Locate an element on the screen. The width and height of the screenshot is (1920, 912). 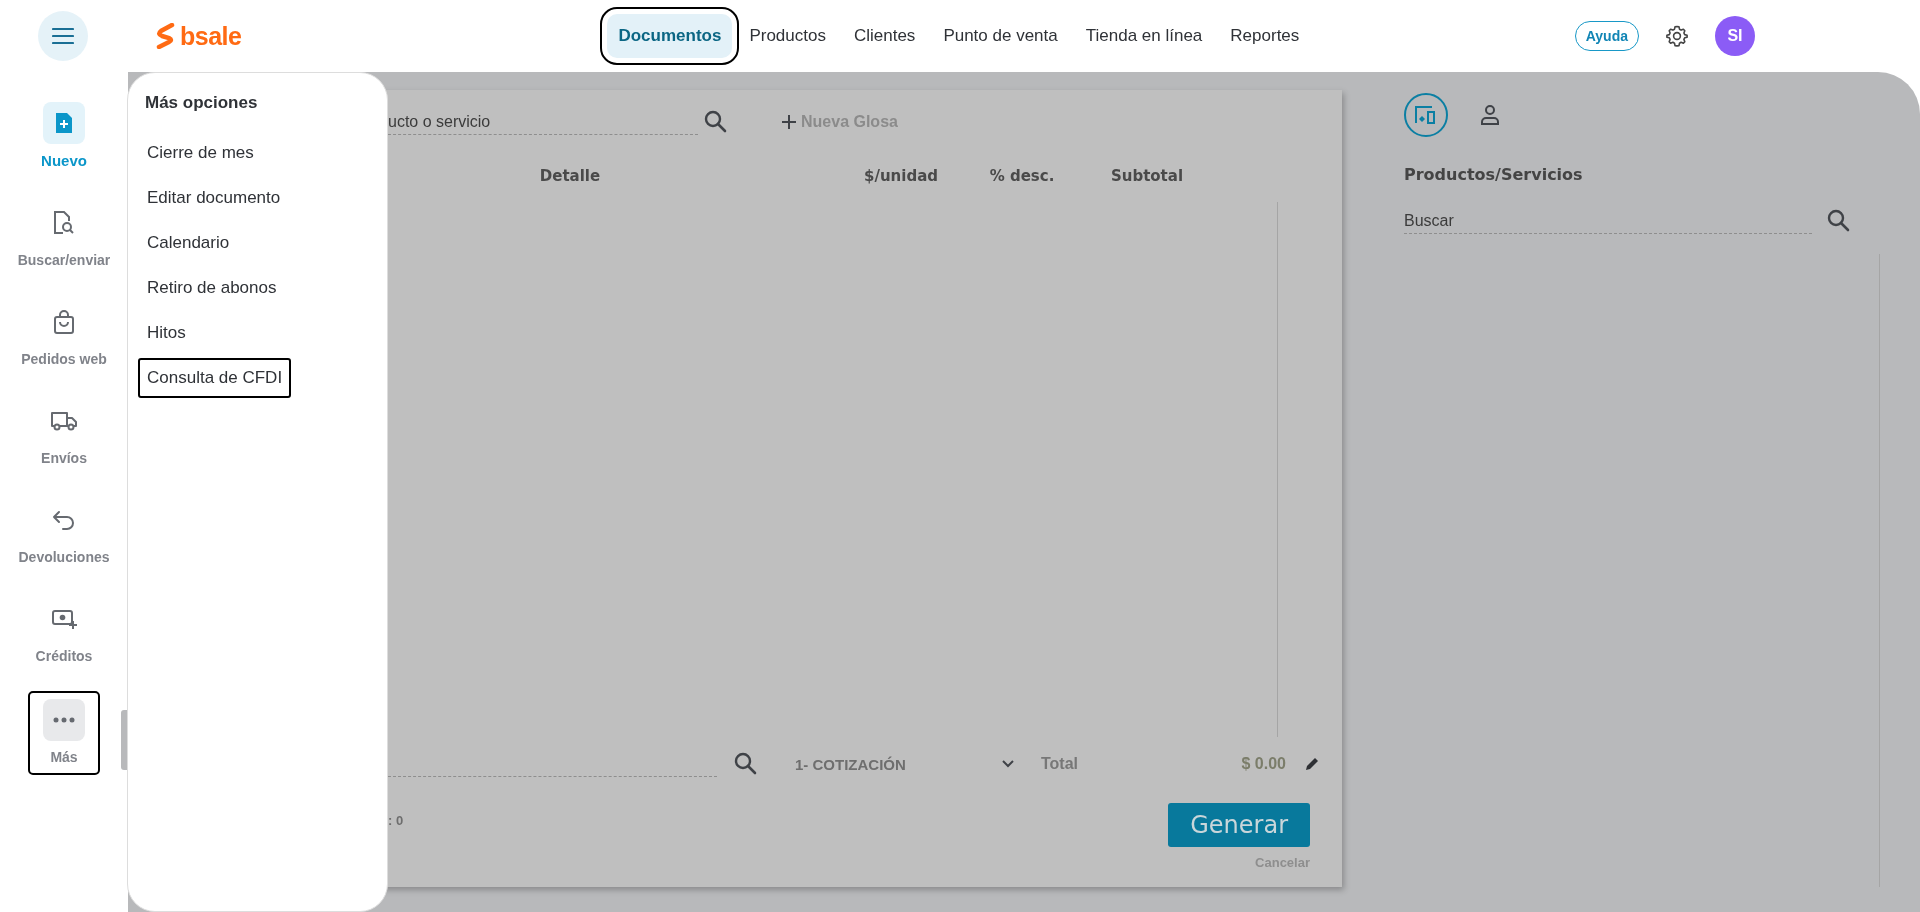
sidebar-item: Pedidos web is located at coordinates (64, 334).